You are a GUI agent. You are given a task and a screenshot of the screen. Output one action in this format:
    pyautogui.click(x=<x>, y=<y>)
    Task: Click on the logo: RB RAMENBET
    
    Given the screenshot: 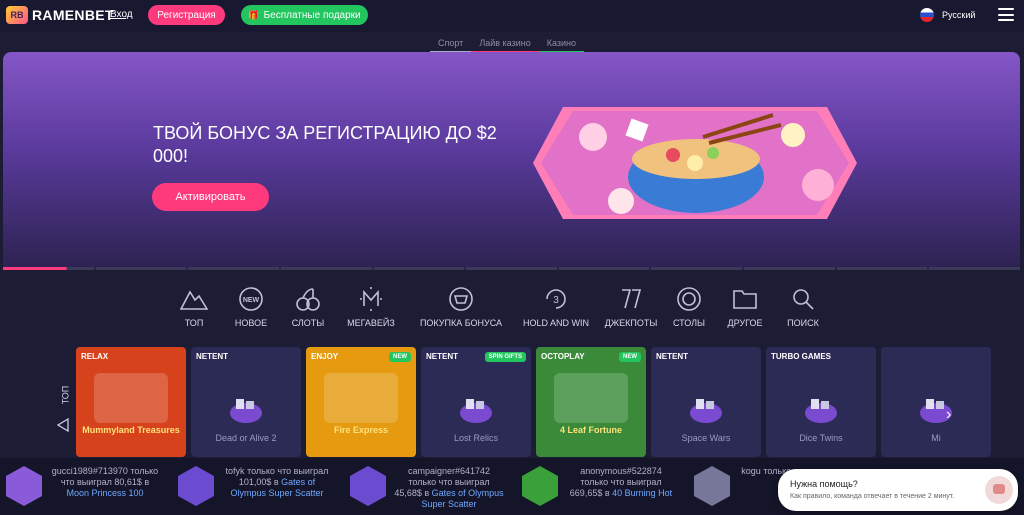 What is the action you would take?
    pyautogui.click(x=60, y=15)
    